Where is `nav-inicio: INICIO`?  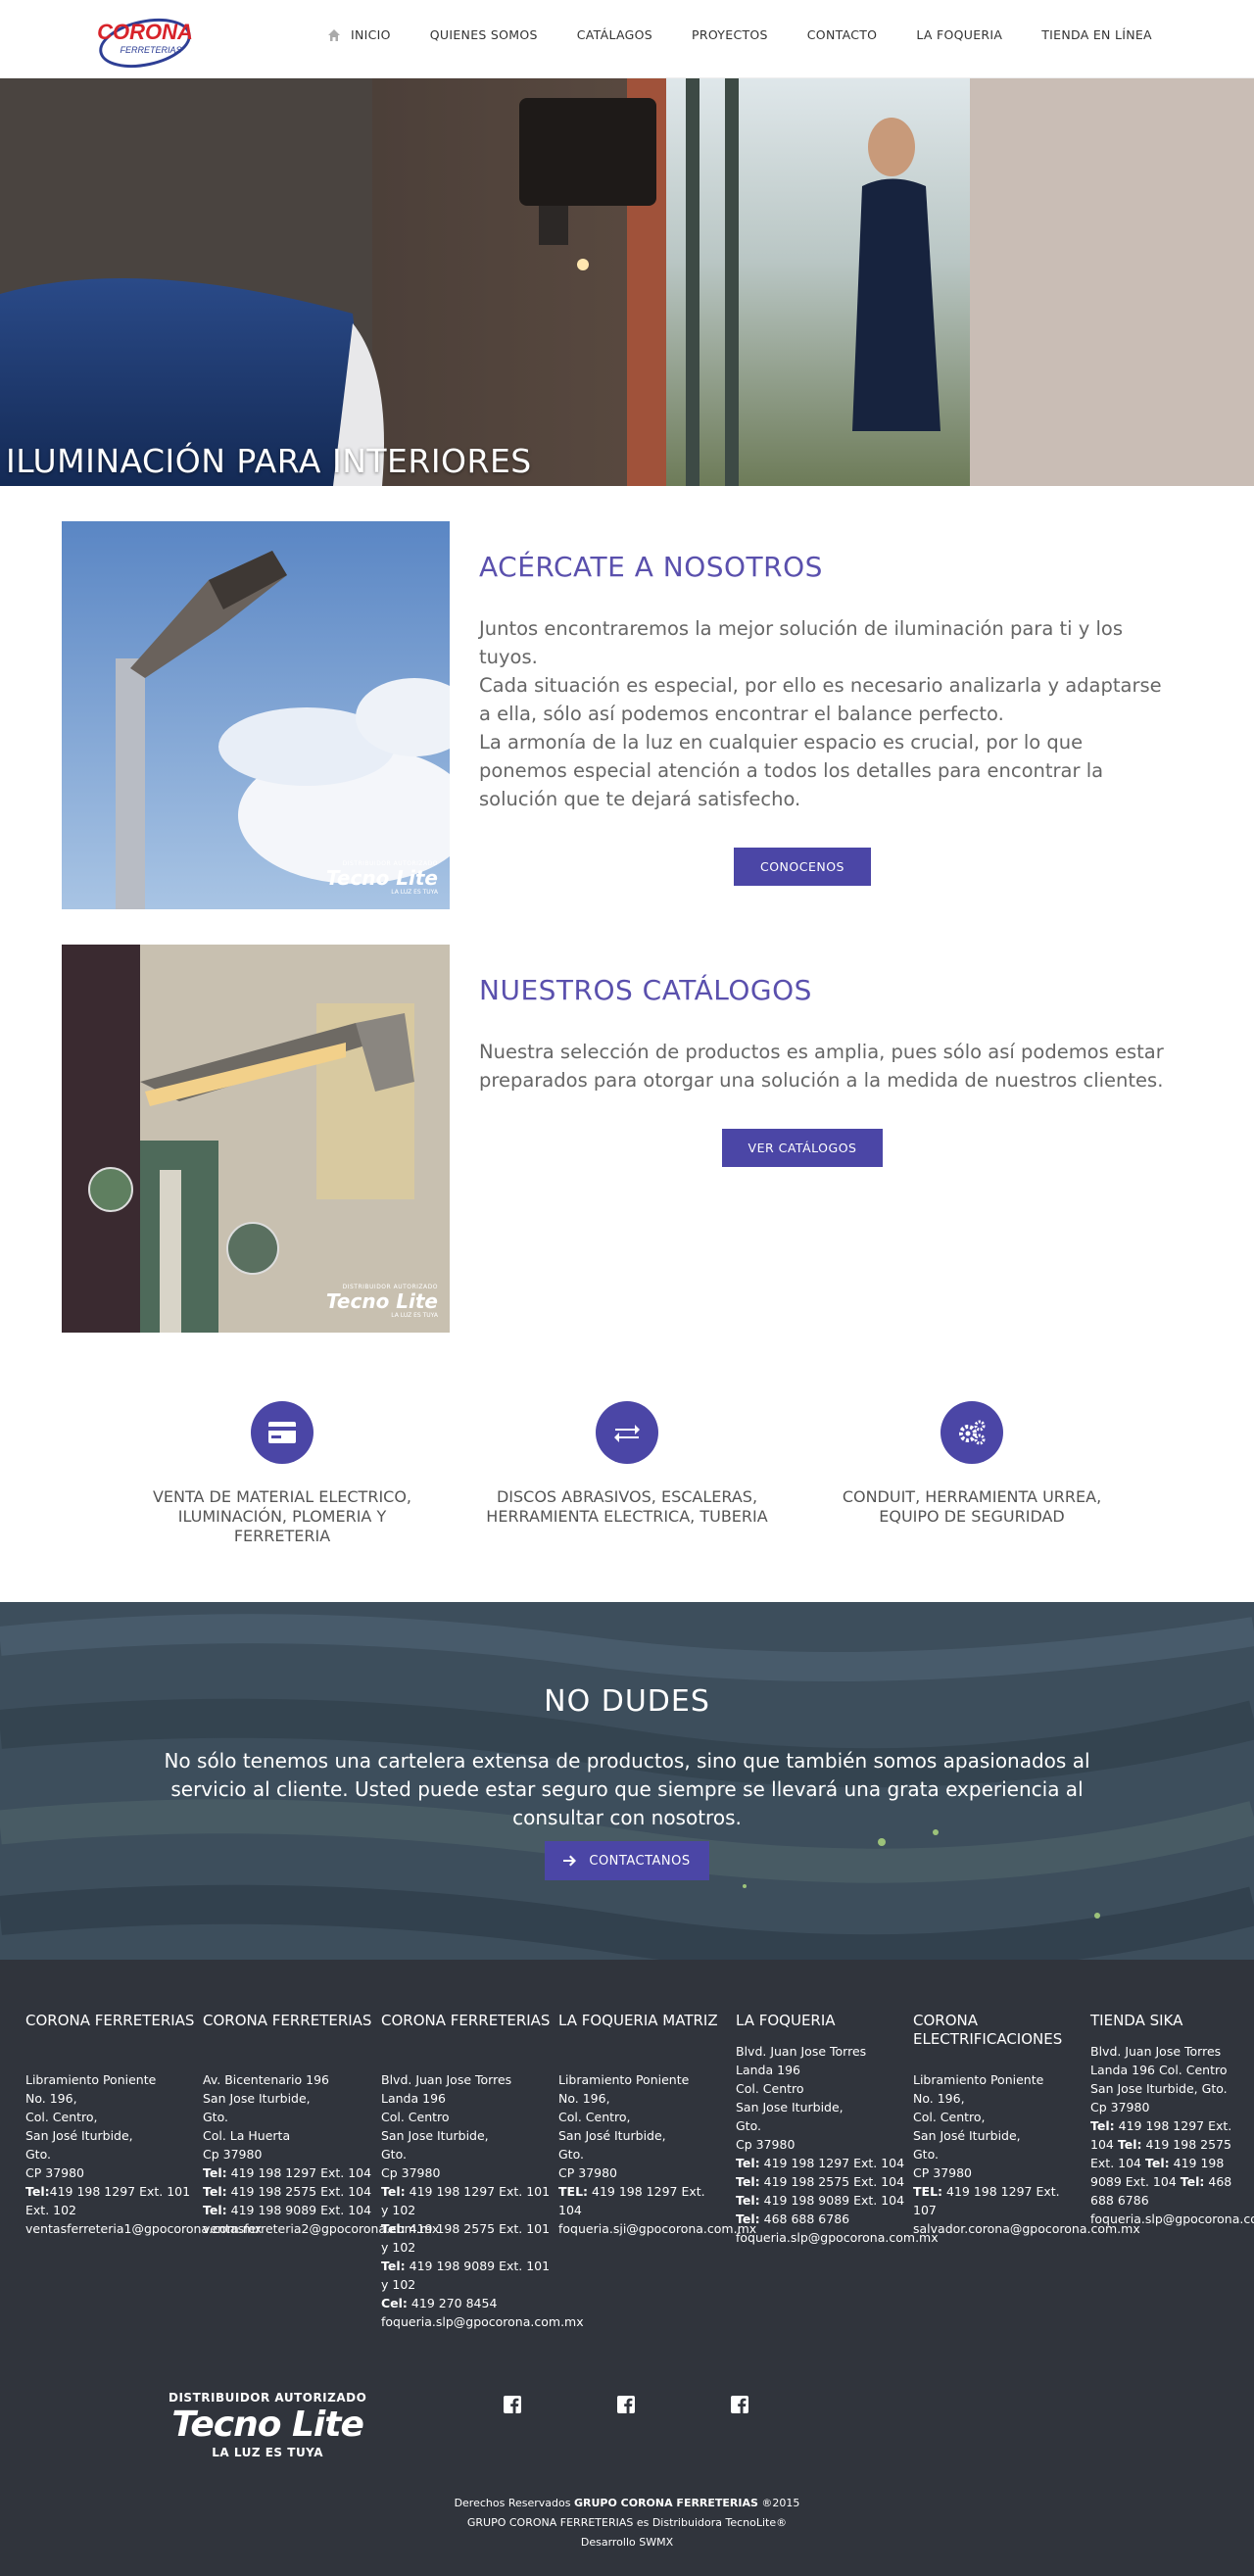 nav-inicio: INICIO is located at coordinates (371, 34).